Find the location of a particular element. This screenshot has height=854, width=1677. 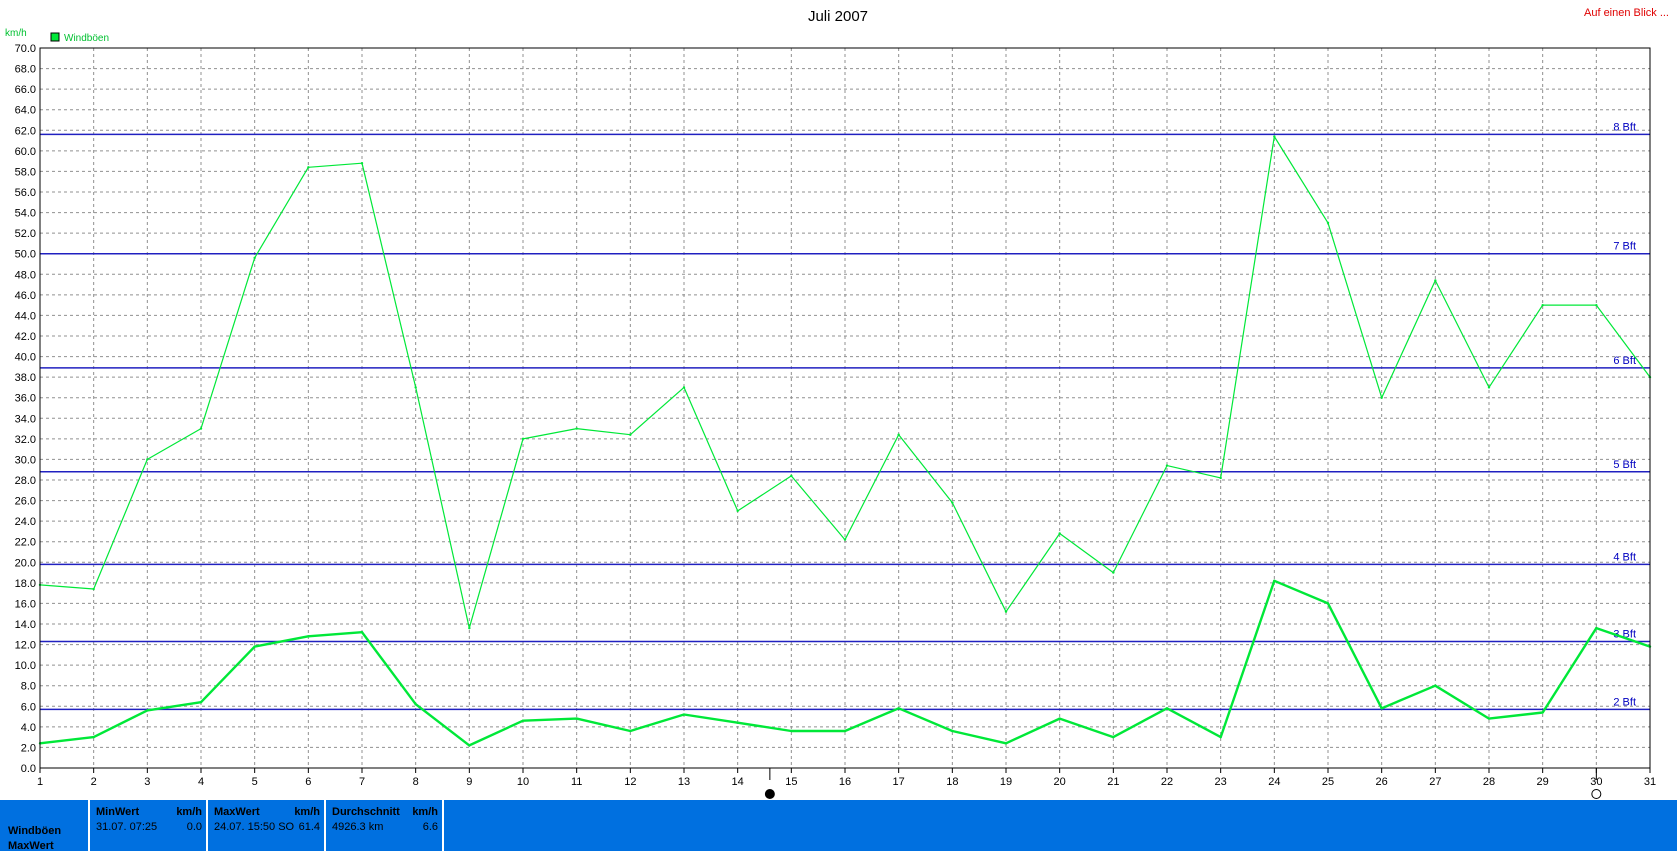

y-tick-label: 36.0 is located at coordinates (25, 399).